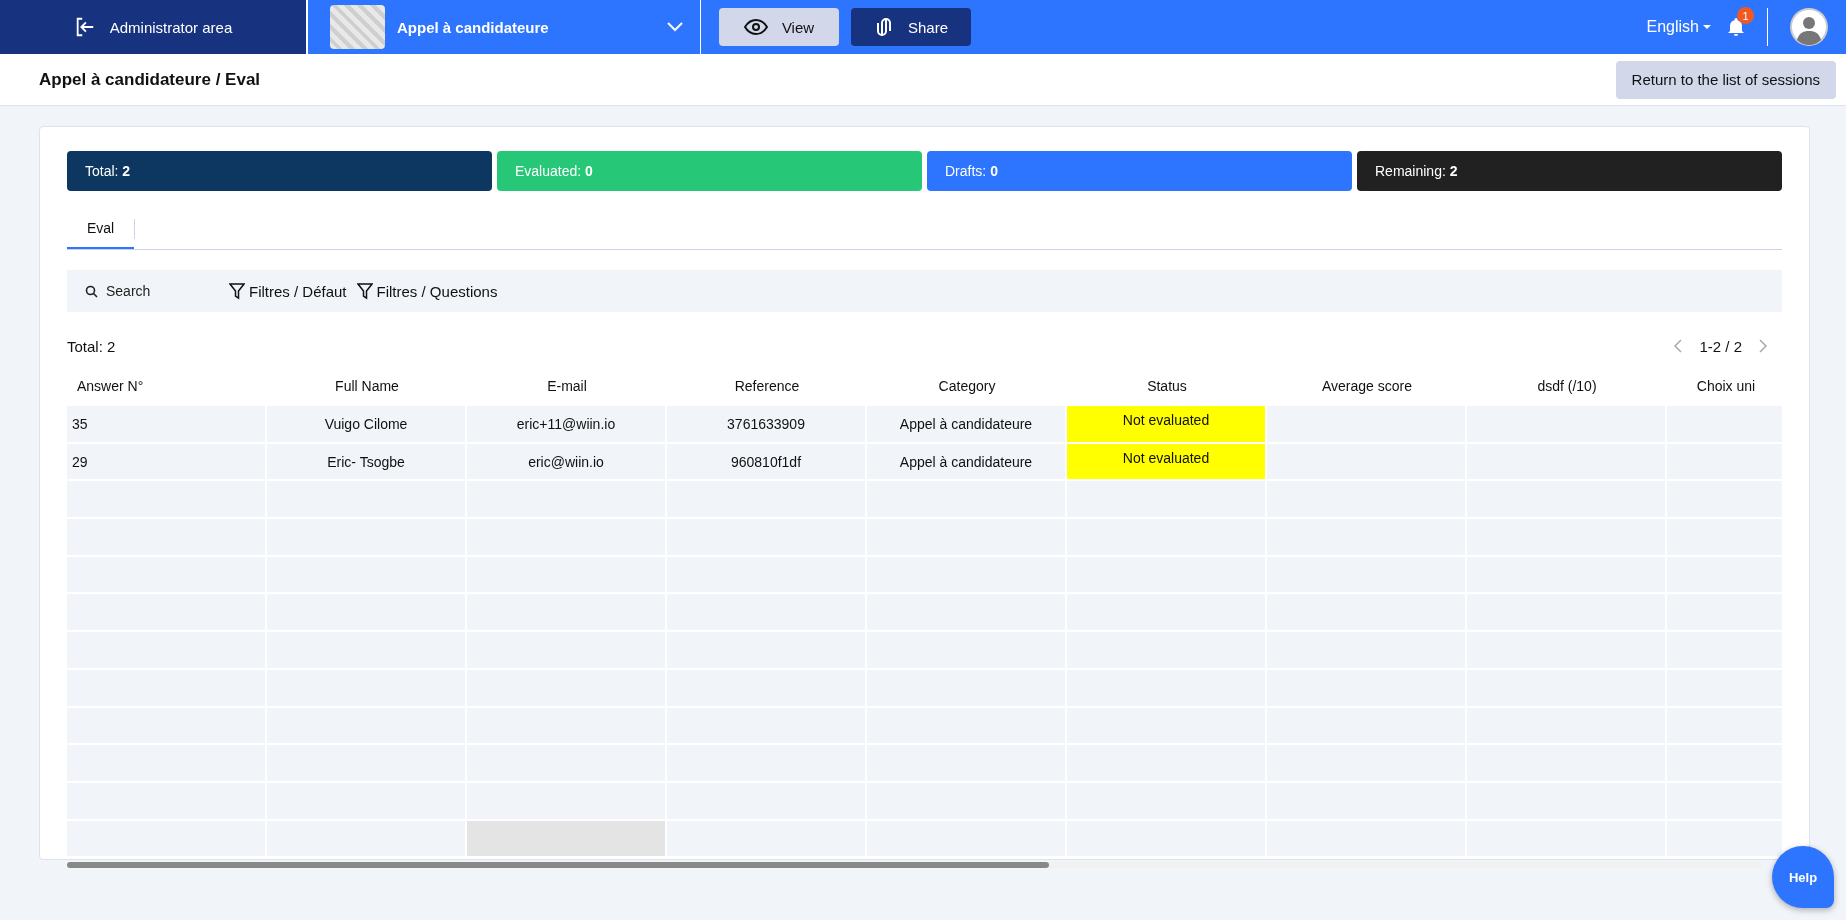 Image resolution: width=1846 pixels, height=920 pixels. Describe the element at coordinates (566, 424) in the screenshot. I see `table-cell: eric+11@wiin.io` at that location.